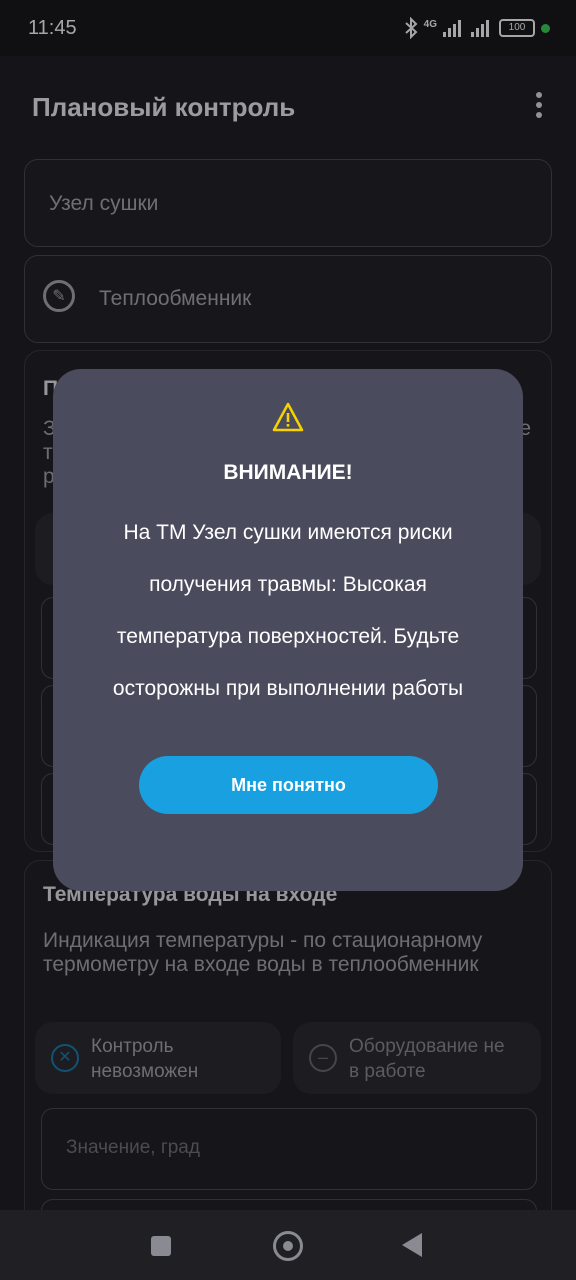  I want to click on dialog-line-2: получения травмы: Высокая, so click(288, 584).